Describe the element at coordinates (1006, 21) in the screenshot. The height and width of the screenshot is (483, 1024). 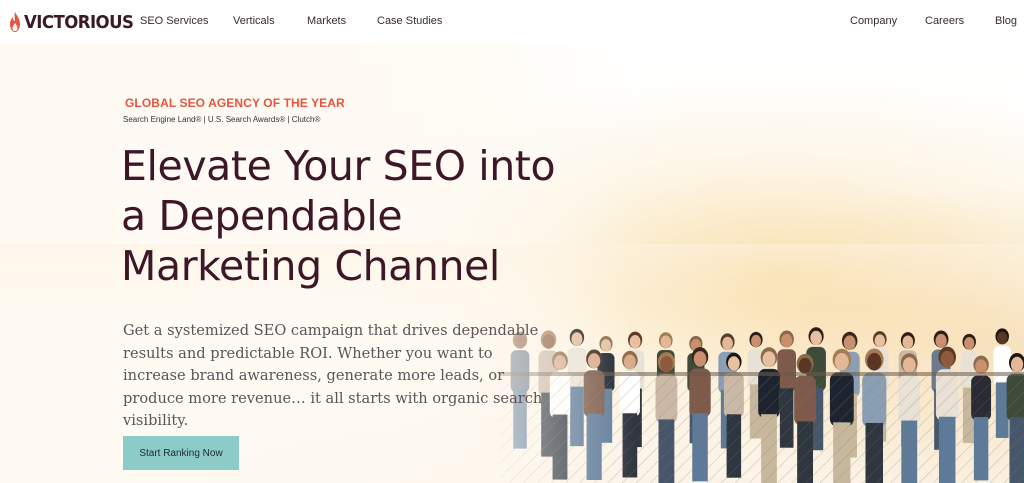
I see `nav-blog: Blog` at that location.